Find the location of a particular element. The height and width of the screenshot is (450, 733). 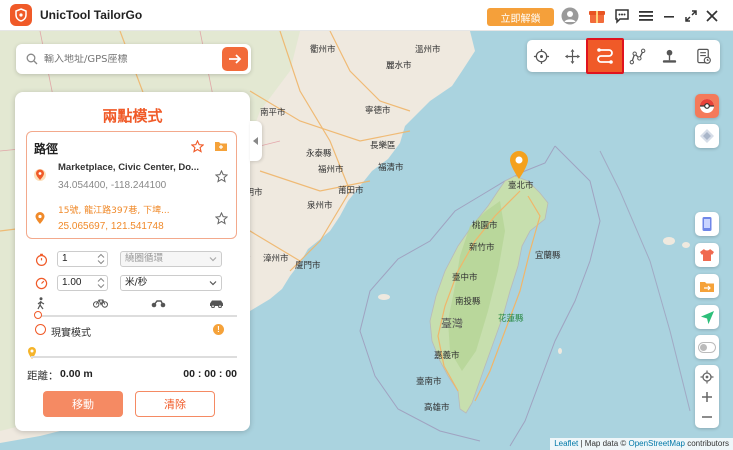

collapse-panel-button is located at coordinates (256, 141).